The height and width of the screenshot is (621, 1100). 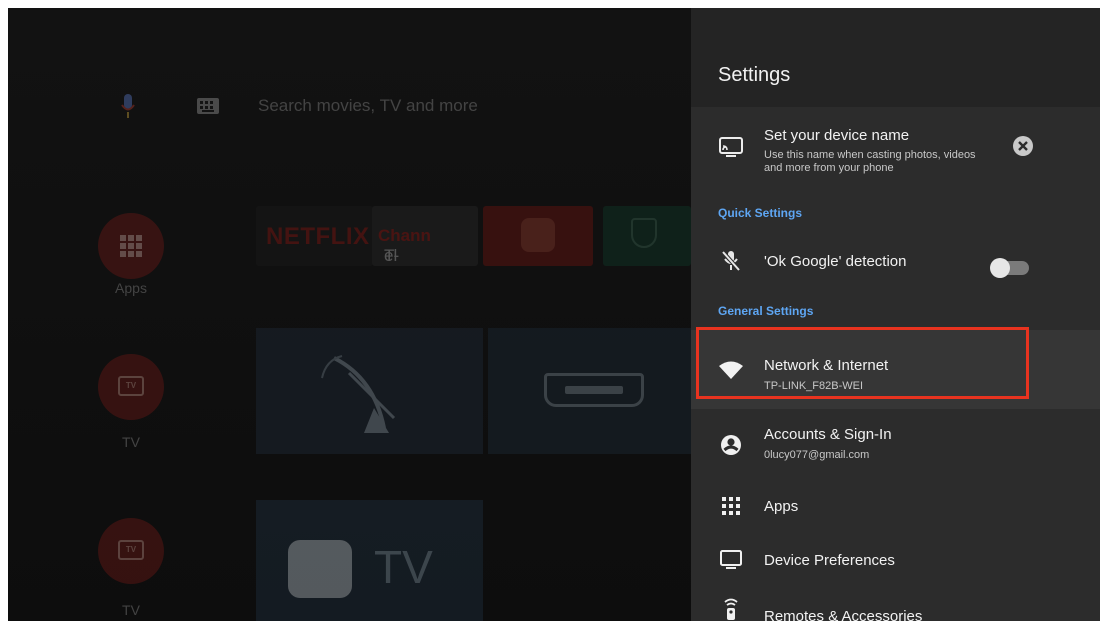 What do you see at coordinates (131, 442) in the screenshot?
I see `tv-shortcut-label: TV` at bounding box center [131, 442].